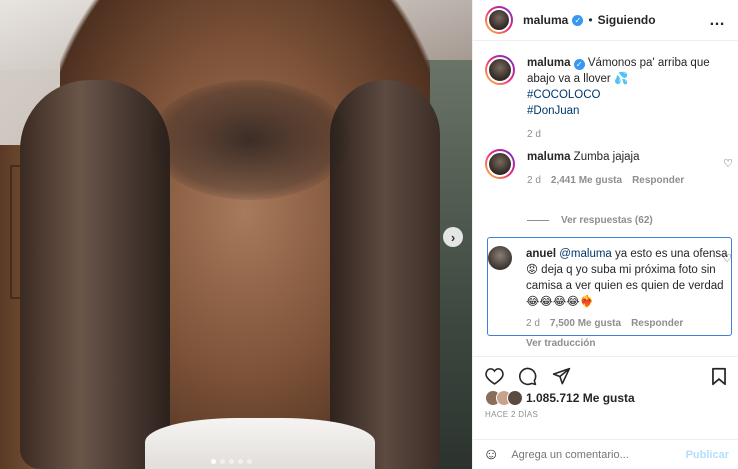  What do you see at coordinates (534, 181) in the screenshot?
I see `comment-time: 2 d` at bounding box center [534, 181].